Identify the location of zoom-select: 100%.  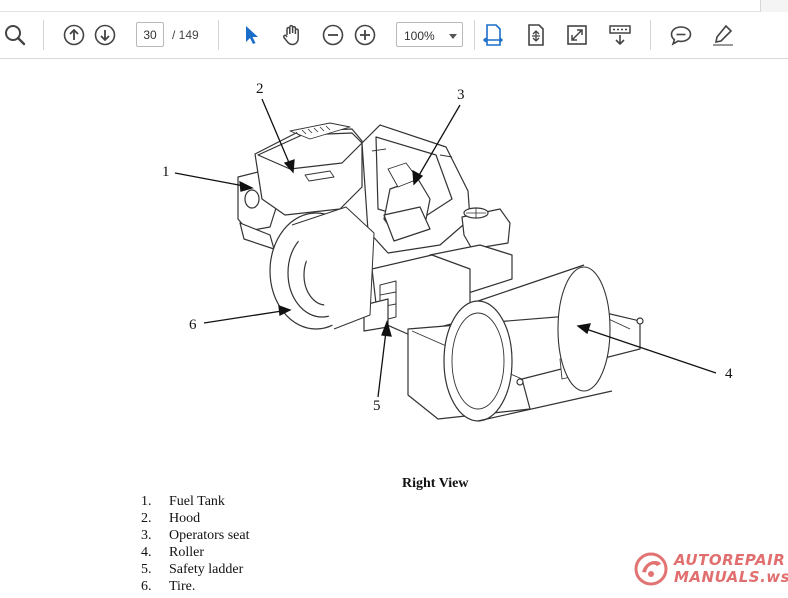
(429, 34).